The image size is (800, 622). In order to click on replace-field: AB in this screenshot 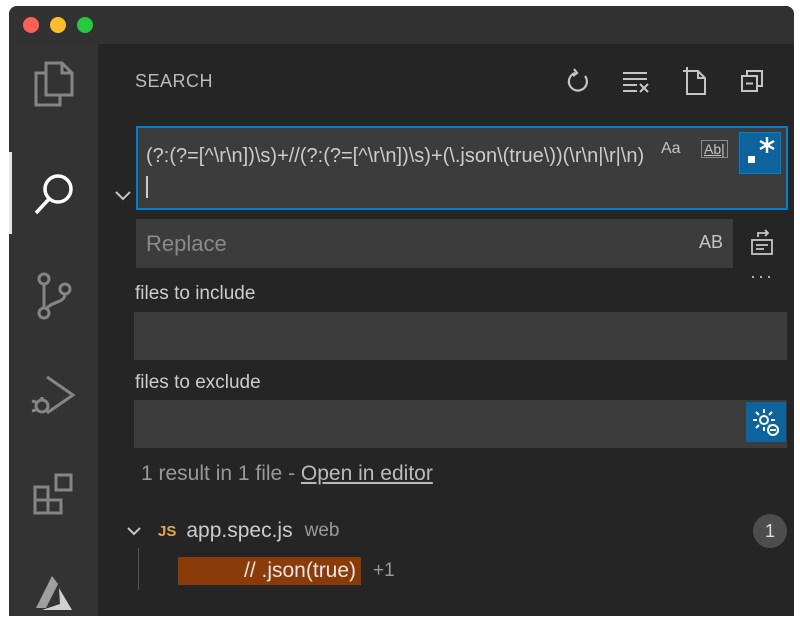, I will do `click(434, 243)`.